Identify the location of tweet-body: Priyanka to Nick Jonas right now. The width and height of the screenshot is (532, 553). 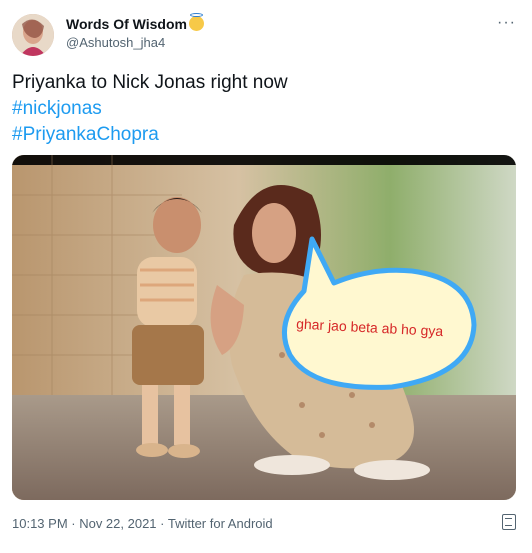
(150, 82).